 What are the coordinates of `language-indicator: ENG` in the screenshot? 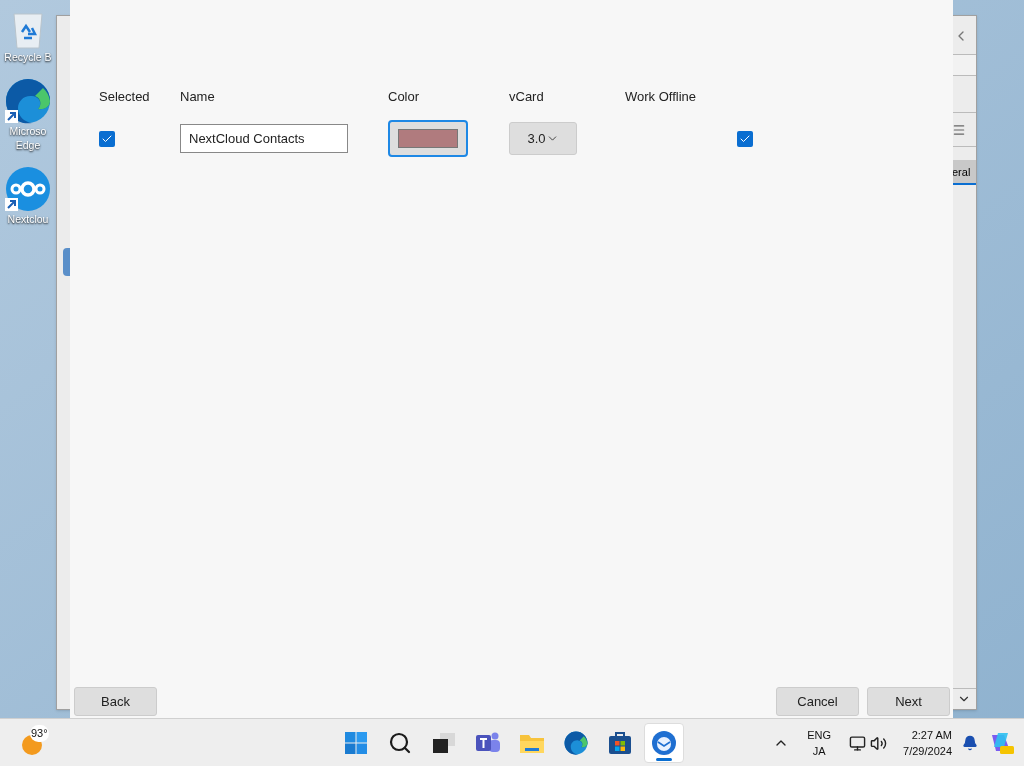 It's located at (819, 735).